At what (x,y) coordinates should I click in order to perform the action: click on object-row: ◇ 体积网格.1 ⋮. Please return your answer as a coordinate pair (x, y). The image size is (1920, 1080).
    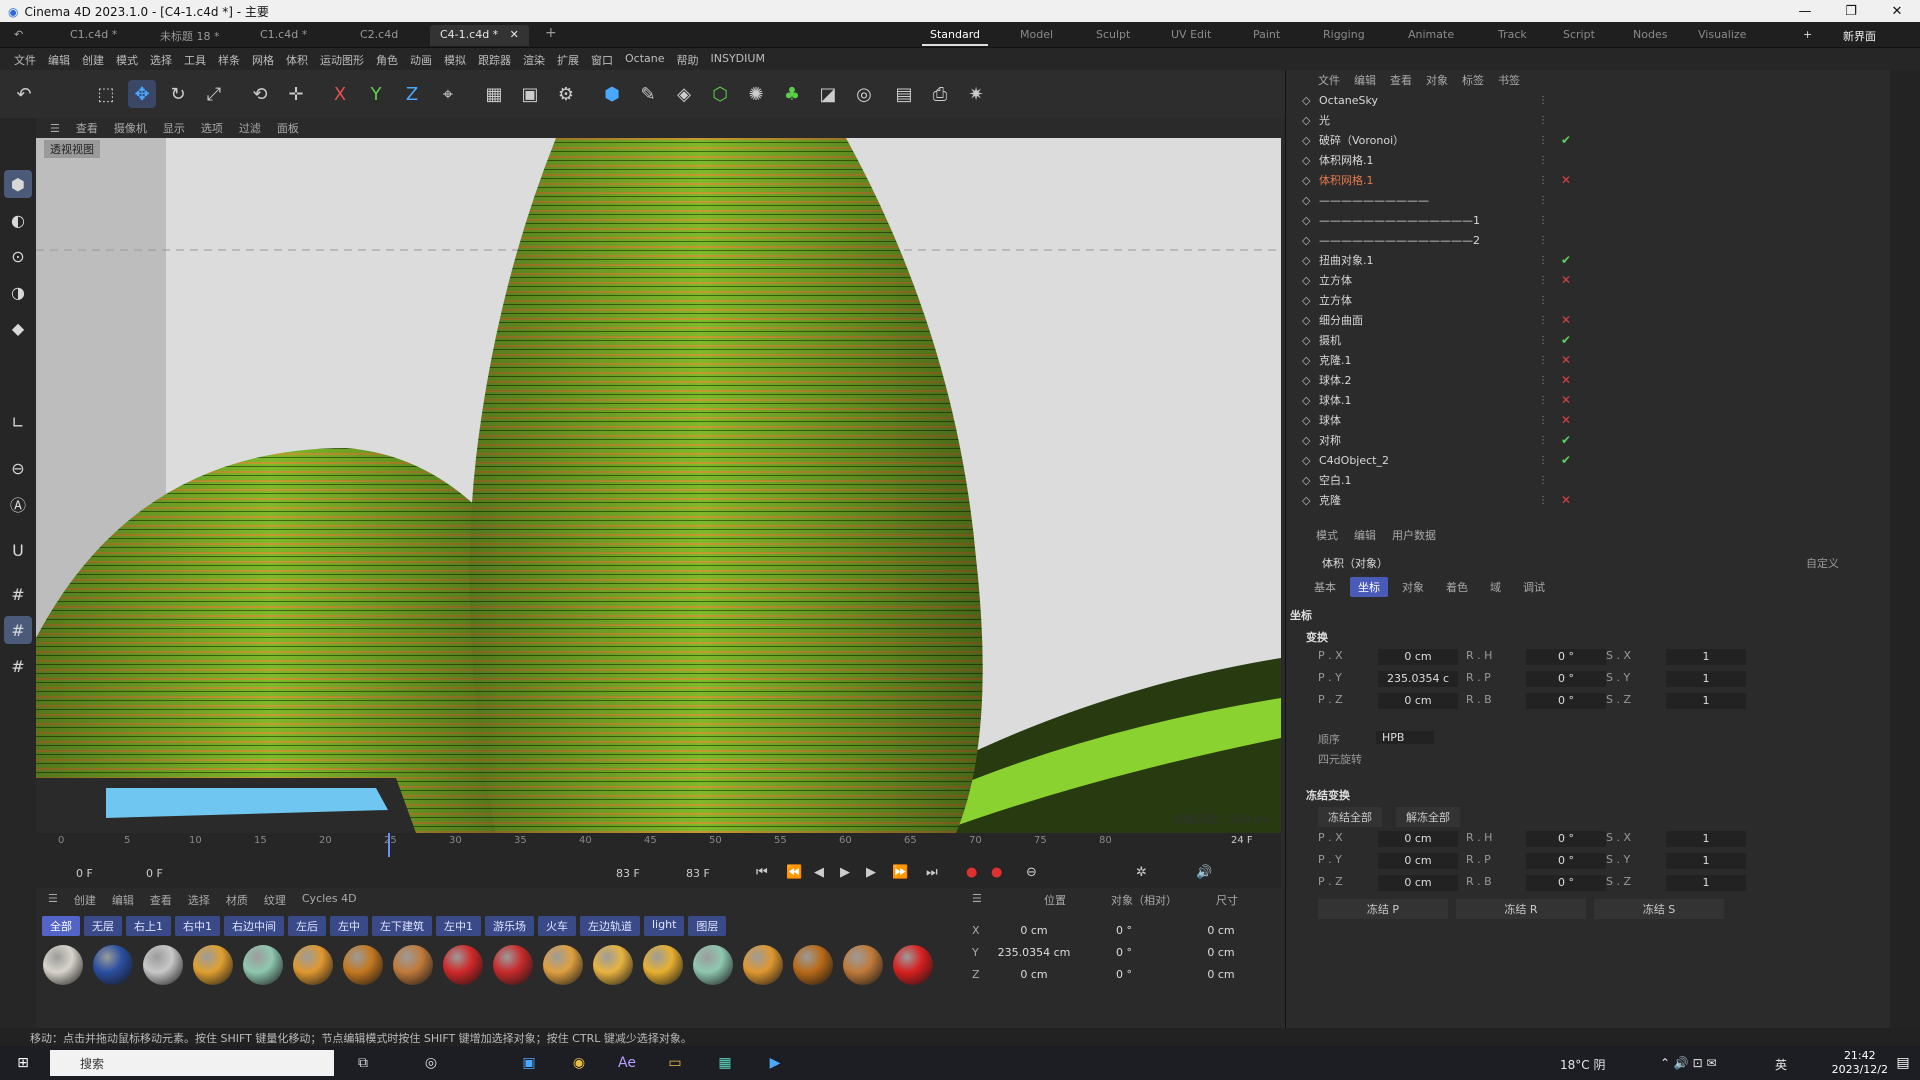
    Looking at the image, I should click on (1588, 160).